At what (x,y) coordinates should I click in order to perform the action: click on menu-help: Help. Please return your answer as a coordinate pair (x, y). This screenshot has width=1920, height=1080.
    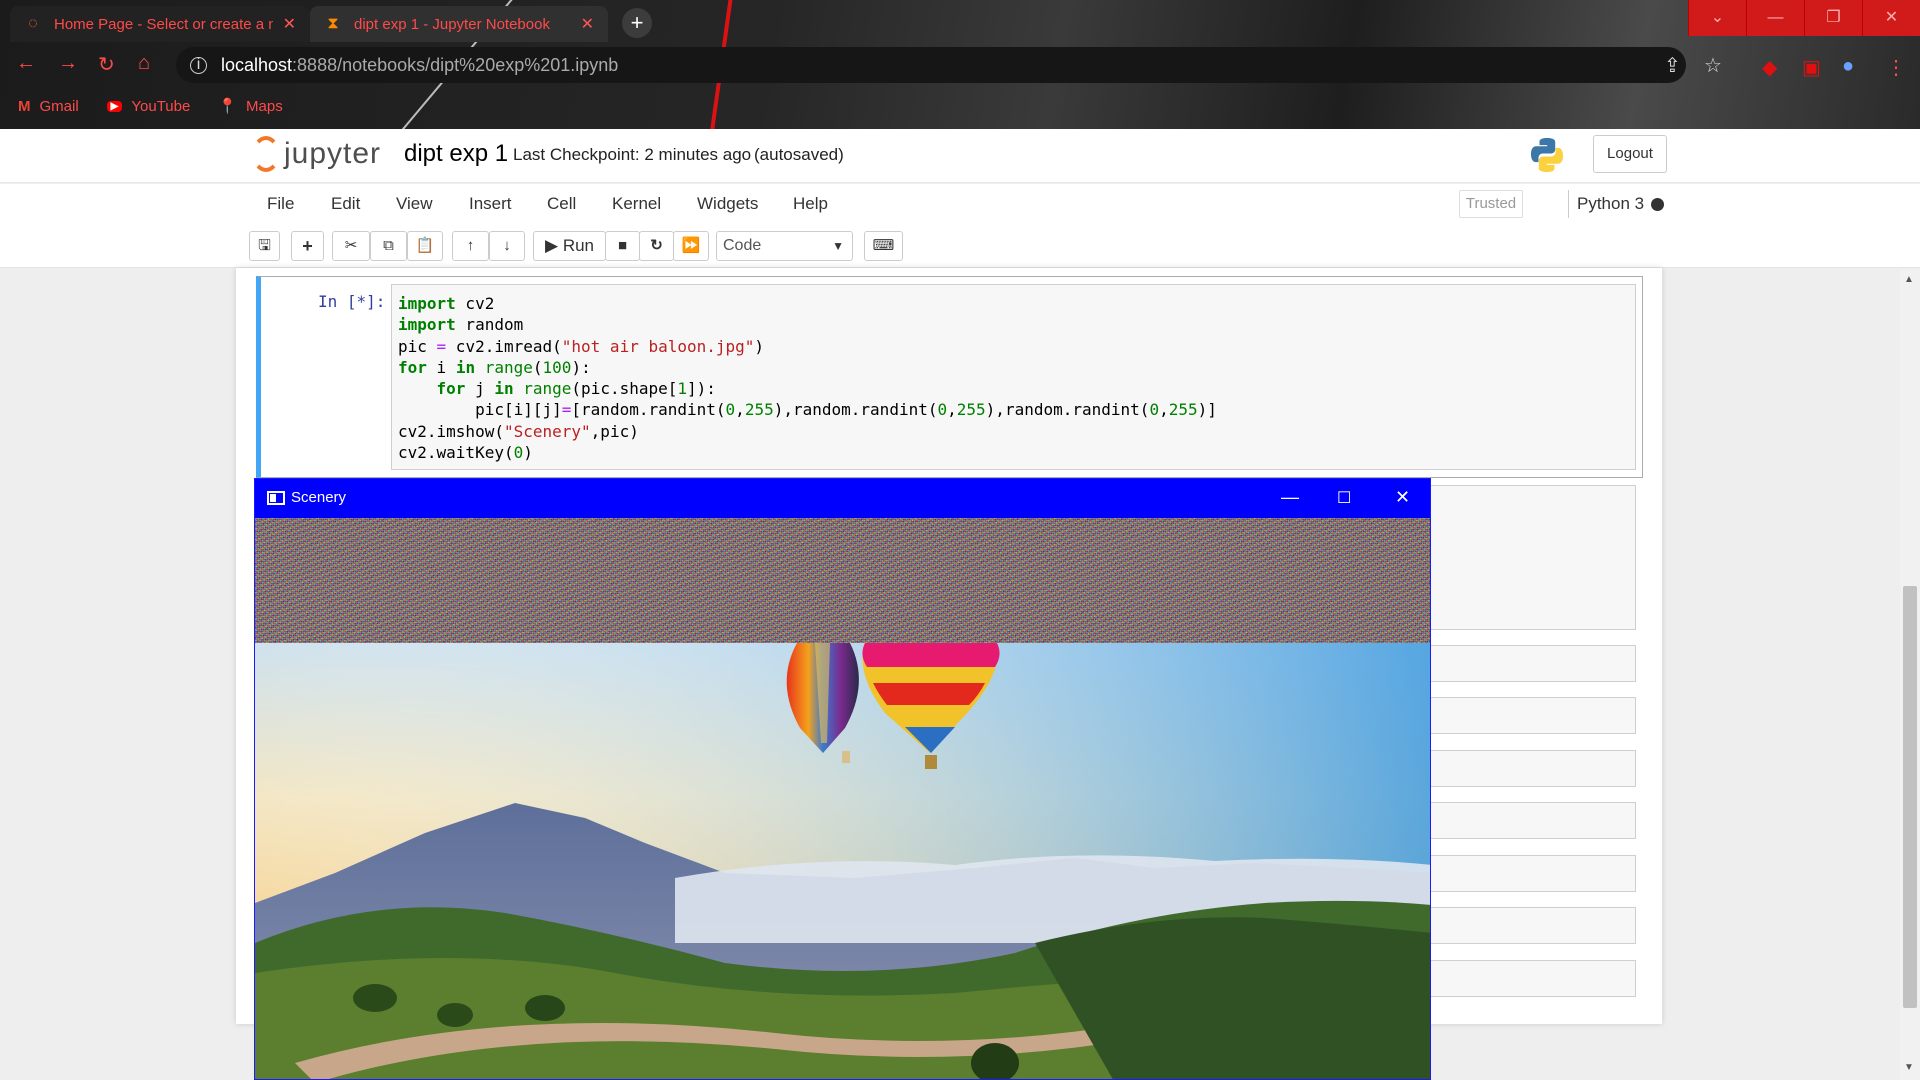
    Looking at the image, I should click on (810, 204).